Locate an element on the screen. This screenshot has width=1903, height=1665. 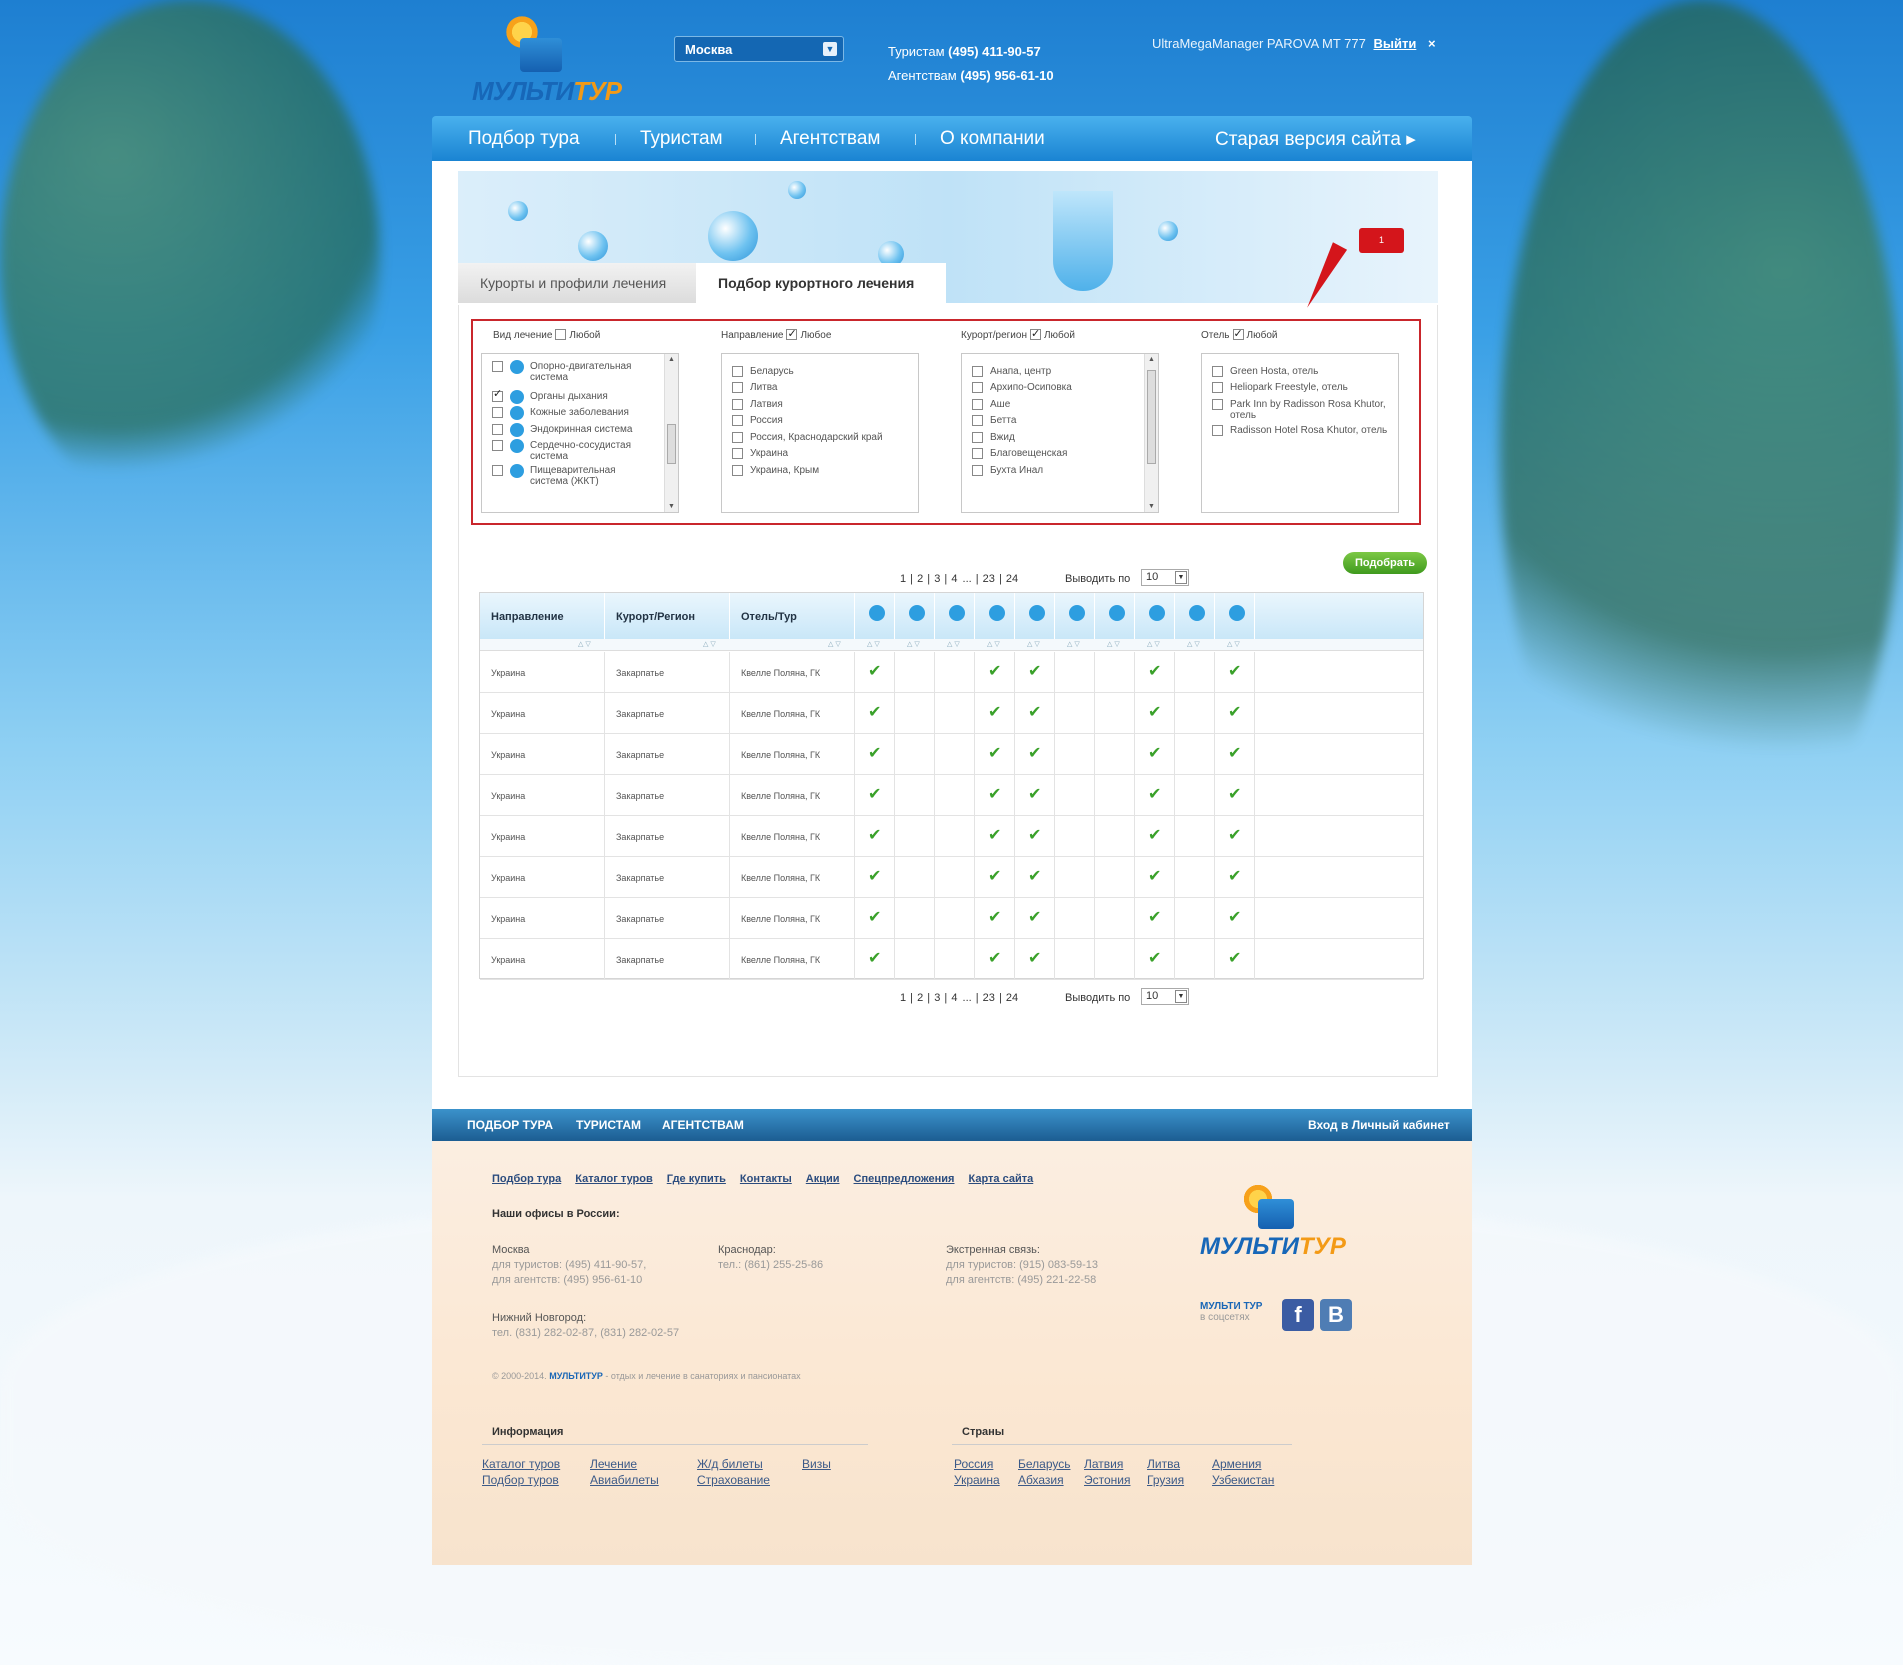
country-link: Россия is located at coordinates (973, 1464).